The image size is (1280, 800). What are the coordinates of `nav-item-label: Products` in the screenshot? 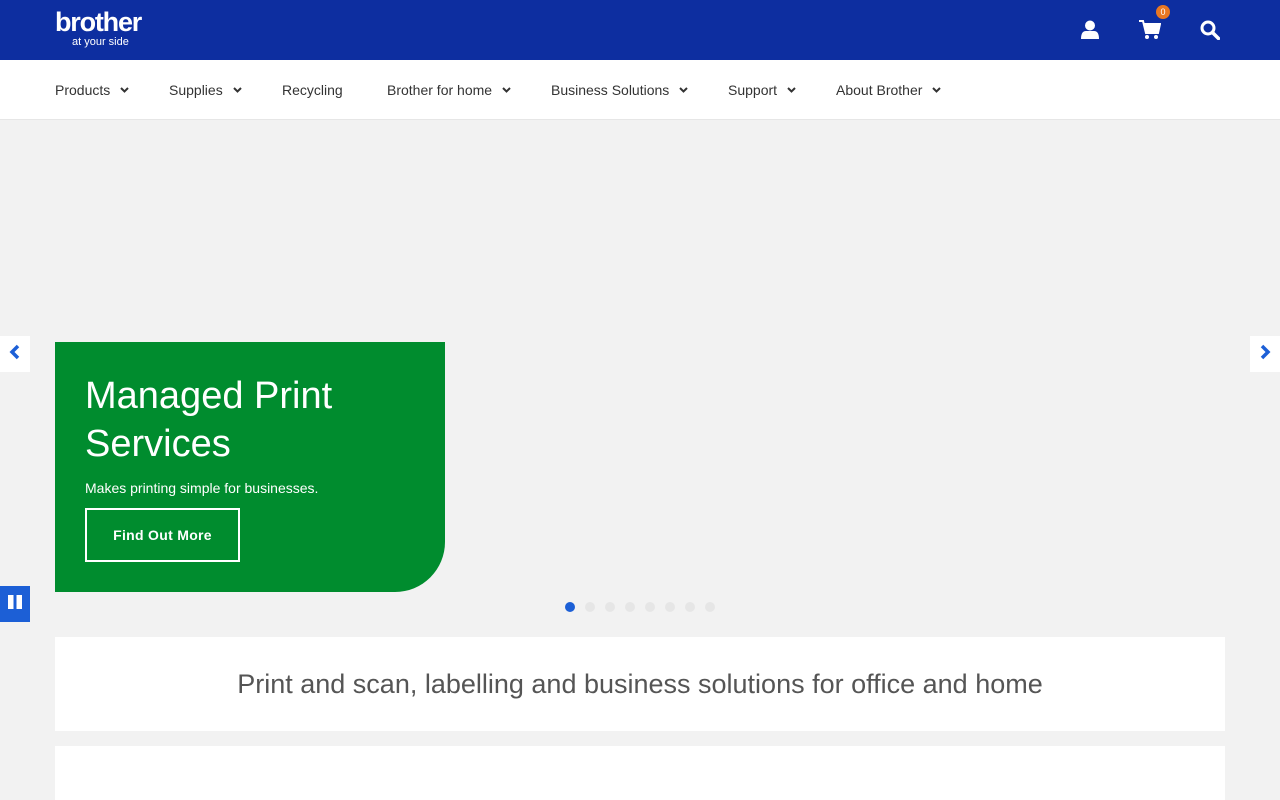 It's located at (83, 90).